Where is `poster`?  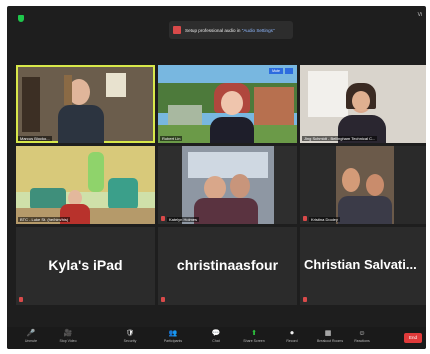 poster is located at coordinates (116, 85).